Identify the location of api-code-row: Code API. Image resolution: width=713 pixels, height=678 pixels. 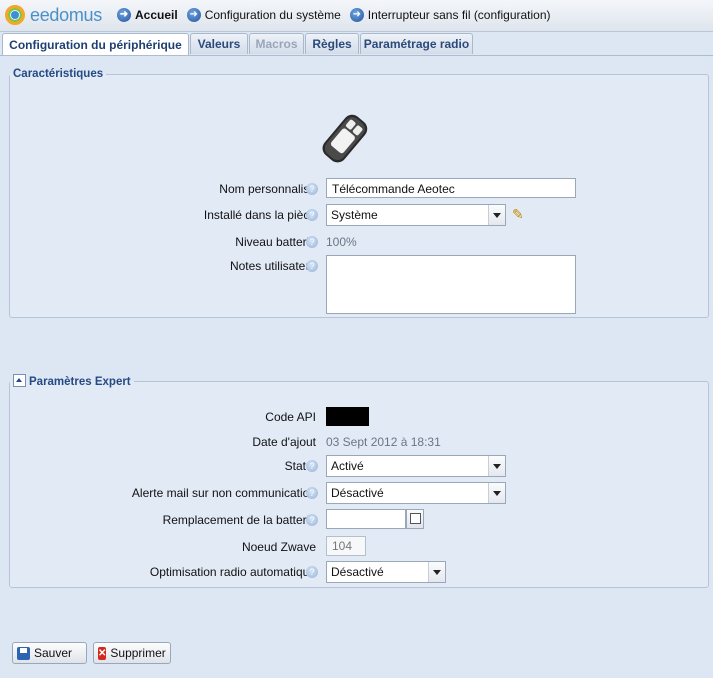
(359, 418).